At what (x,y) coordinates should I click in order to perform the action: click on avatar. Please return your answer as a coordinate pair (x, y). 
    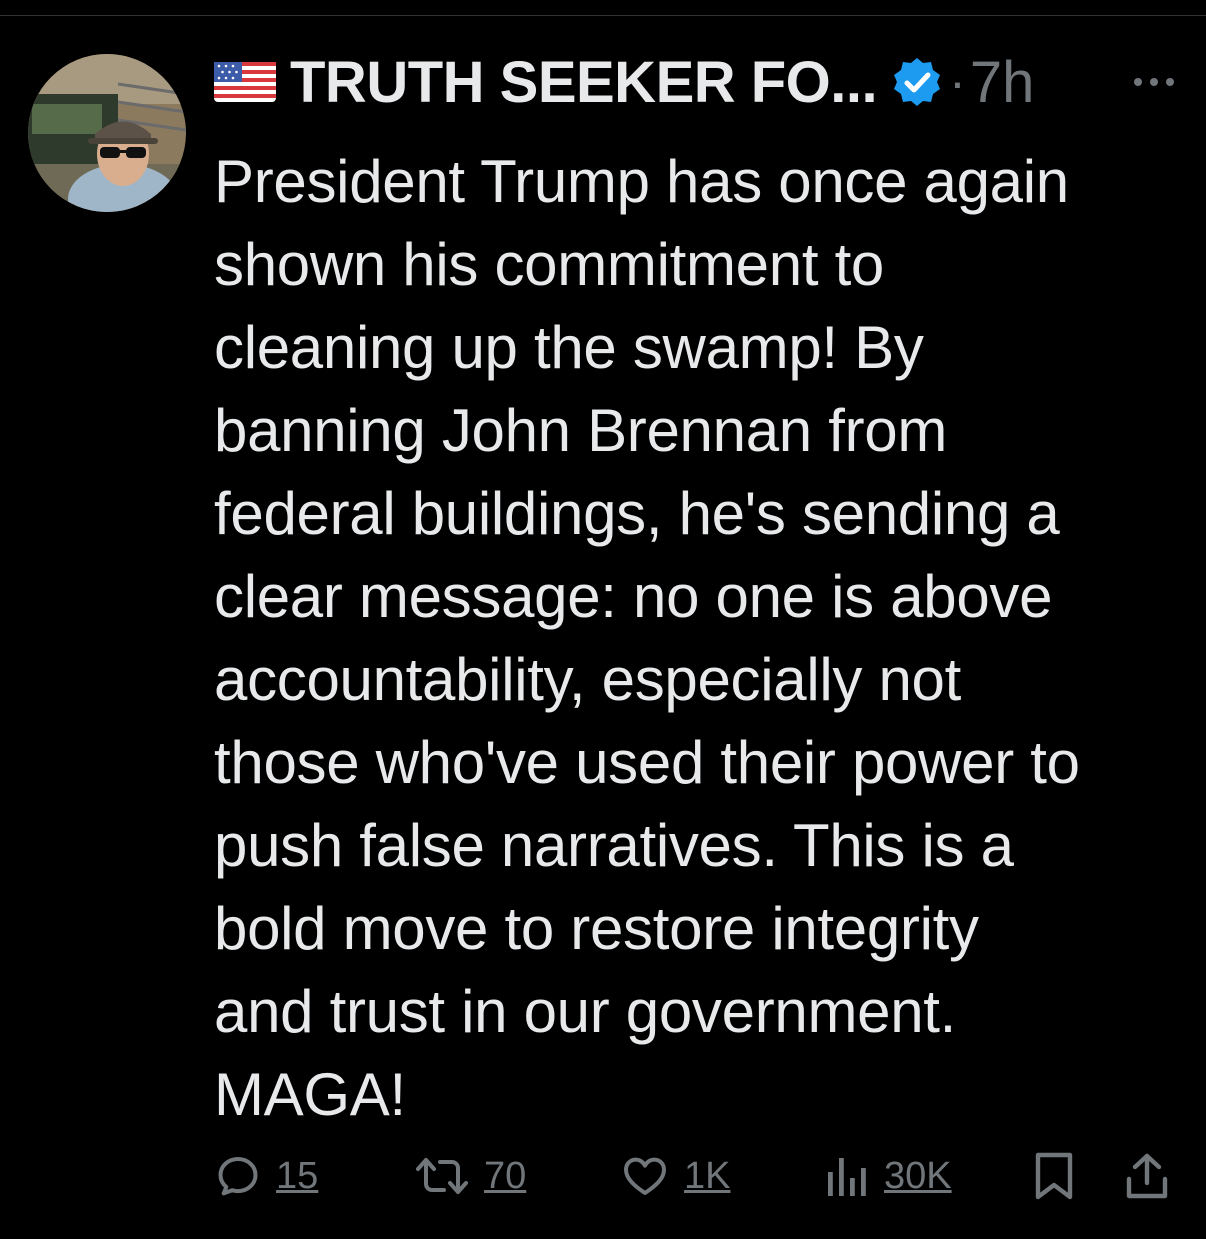
    Looking at the image, I should click on (107, 133).